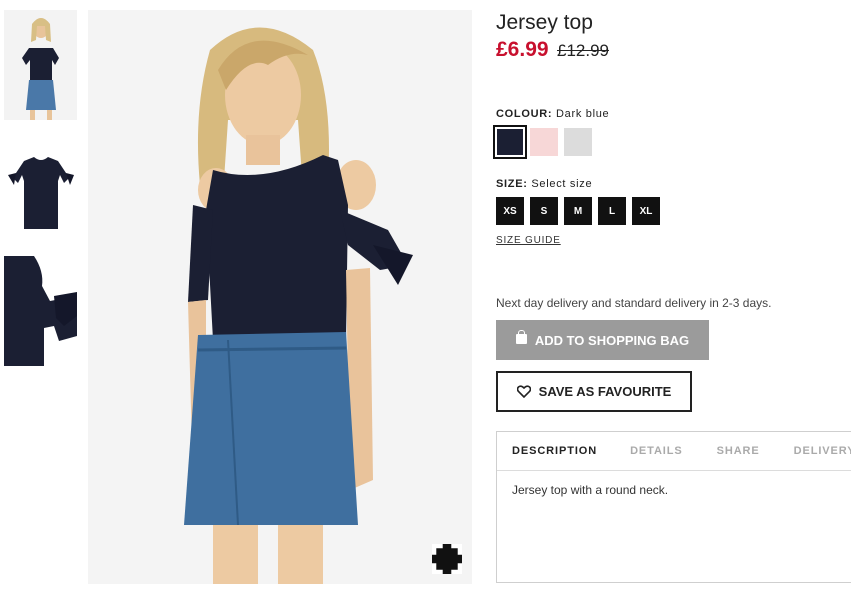 This screenshot has width=851, height=589. What do you see at coordinates (544, 22) in the screenshot?
I see `product-title: Jersey top` at bounding box center [544, 22].